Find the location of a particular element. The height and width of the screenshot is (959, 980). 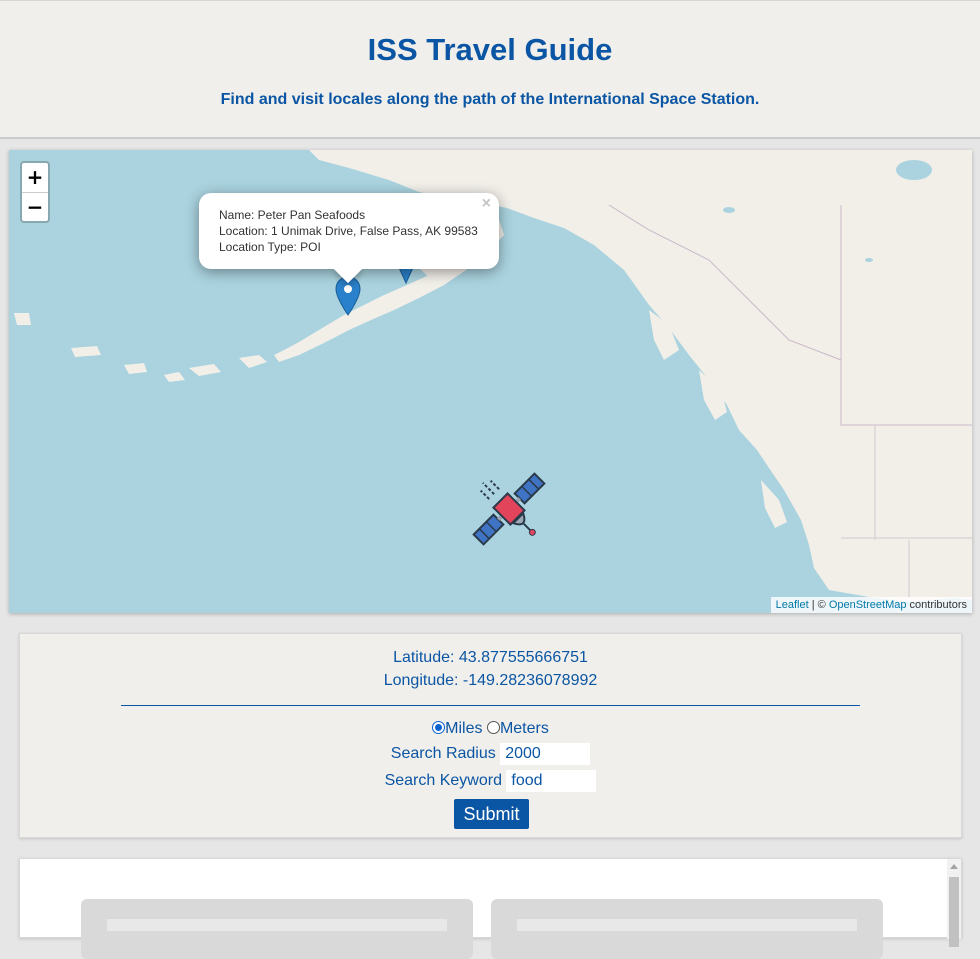

zoom-out-button: − is located at coordinates (35, 207).